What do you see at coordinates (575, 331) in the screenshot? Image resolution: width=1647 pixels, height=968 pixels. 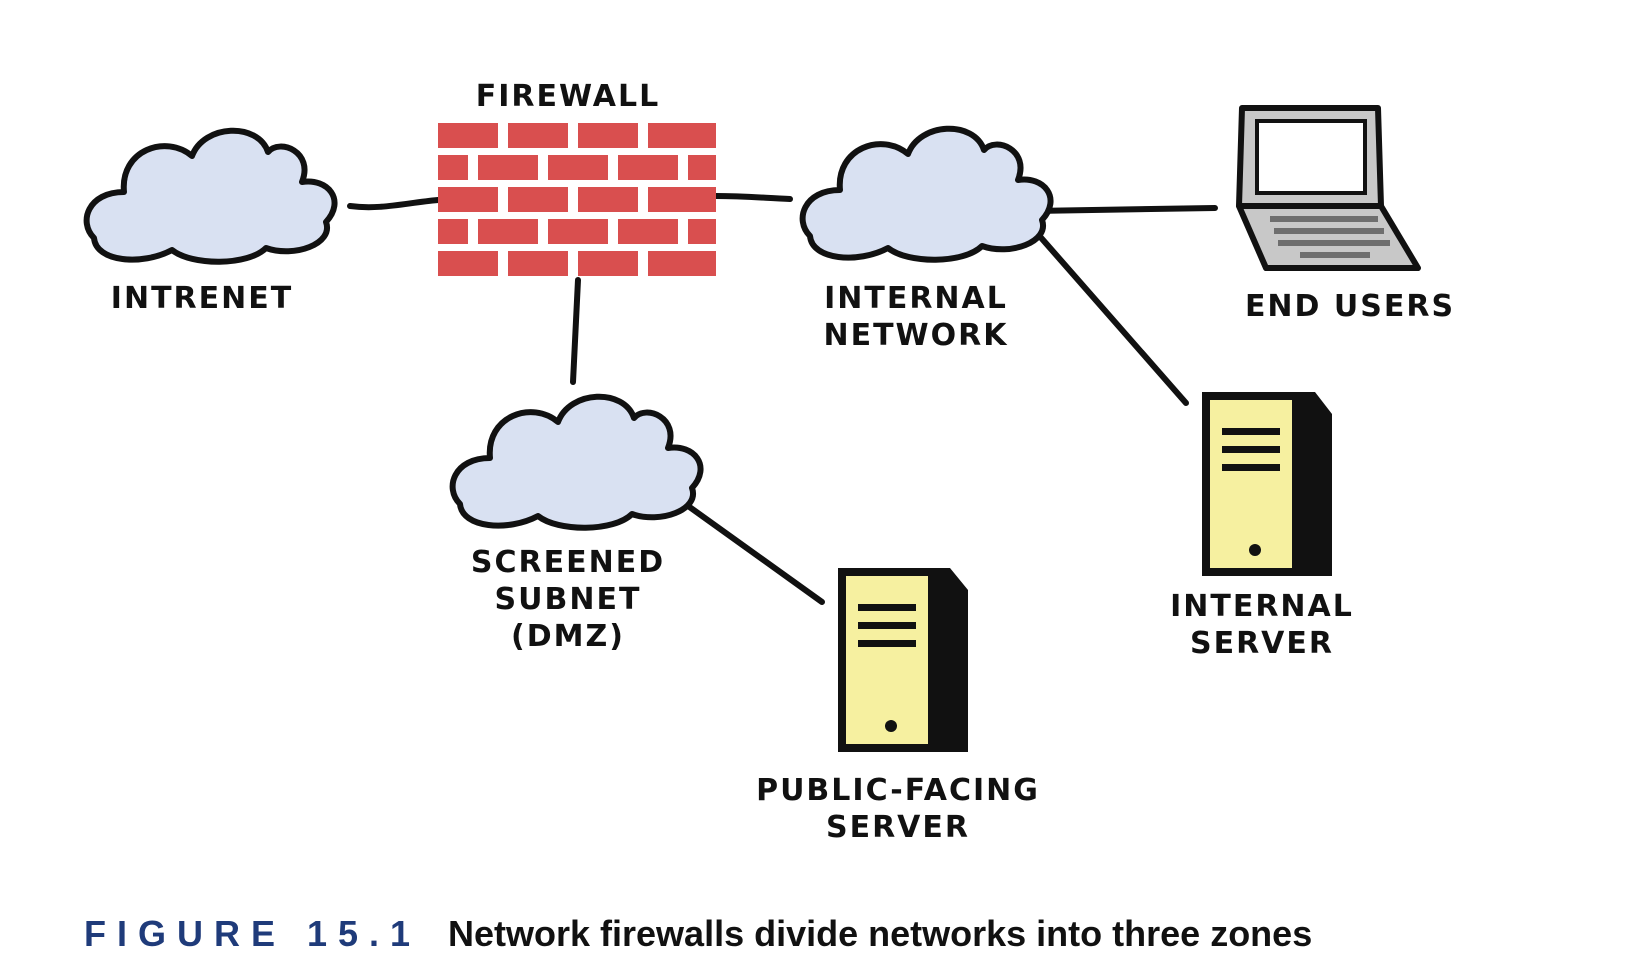 I see `link-firewall-dmz` at bounding box center [575, 331].